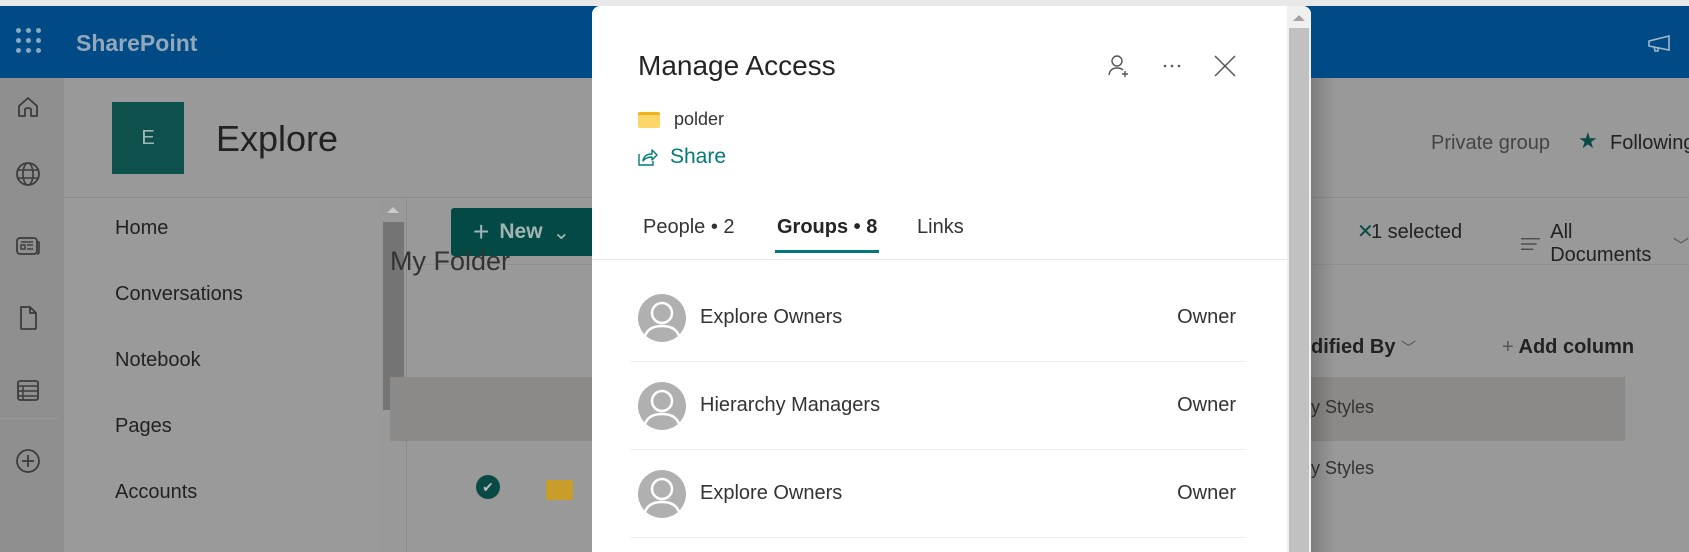 The width and height of the screenshot is (1689, 552). What do you see at coordinates (1568, 347) in the screenshot?
I see `add-column-button: + Add column` at bounding box center [1568, 347].